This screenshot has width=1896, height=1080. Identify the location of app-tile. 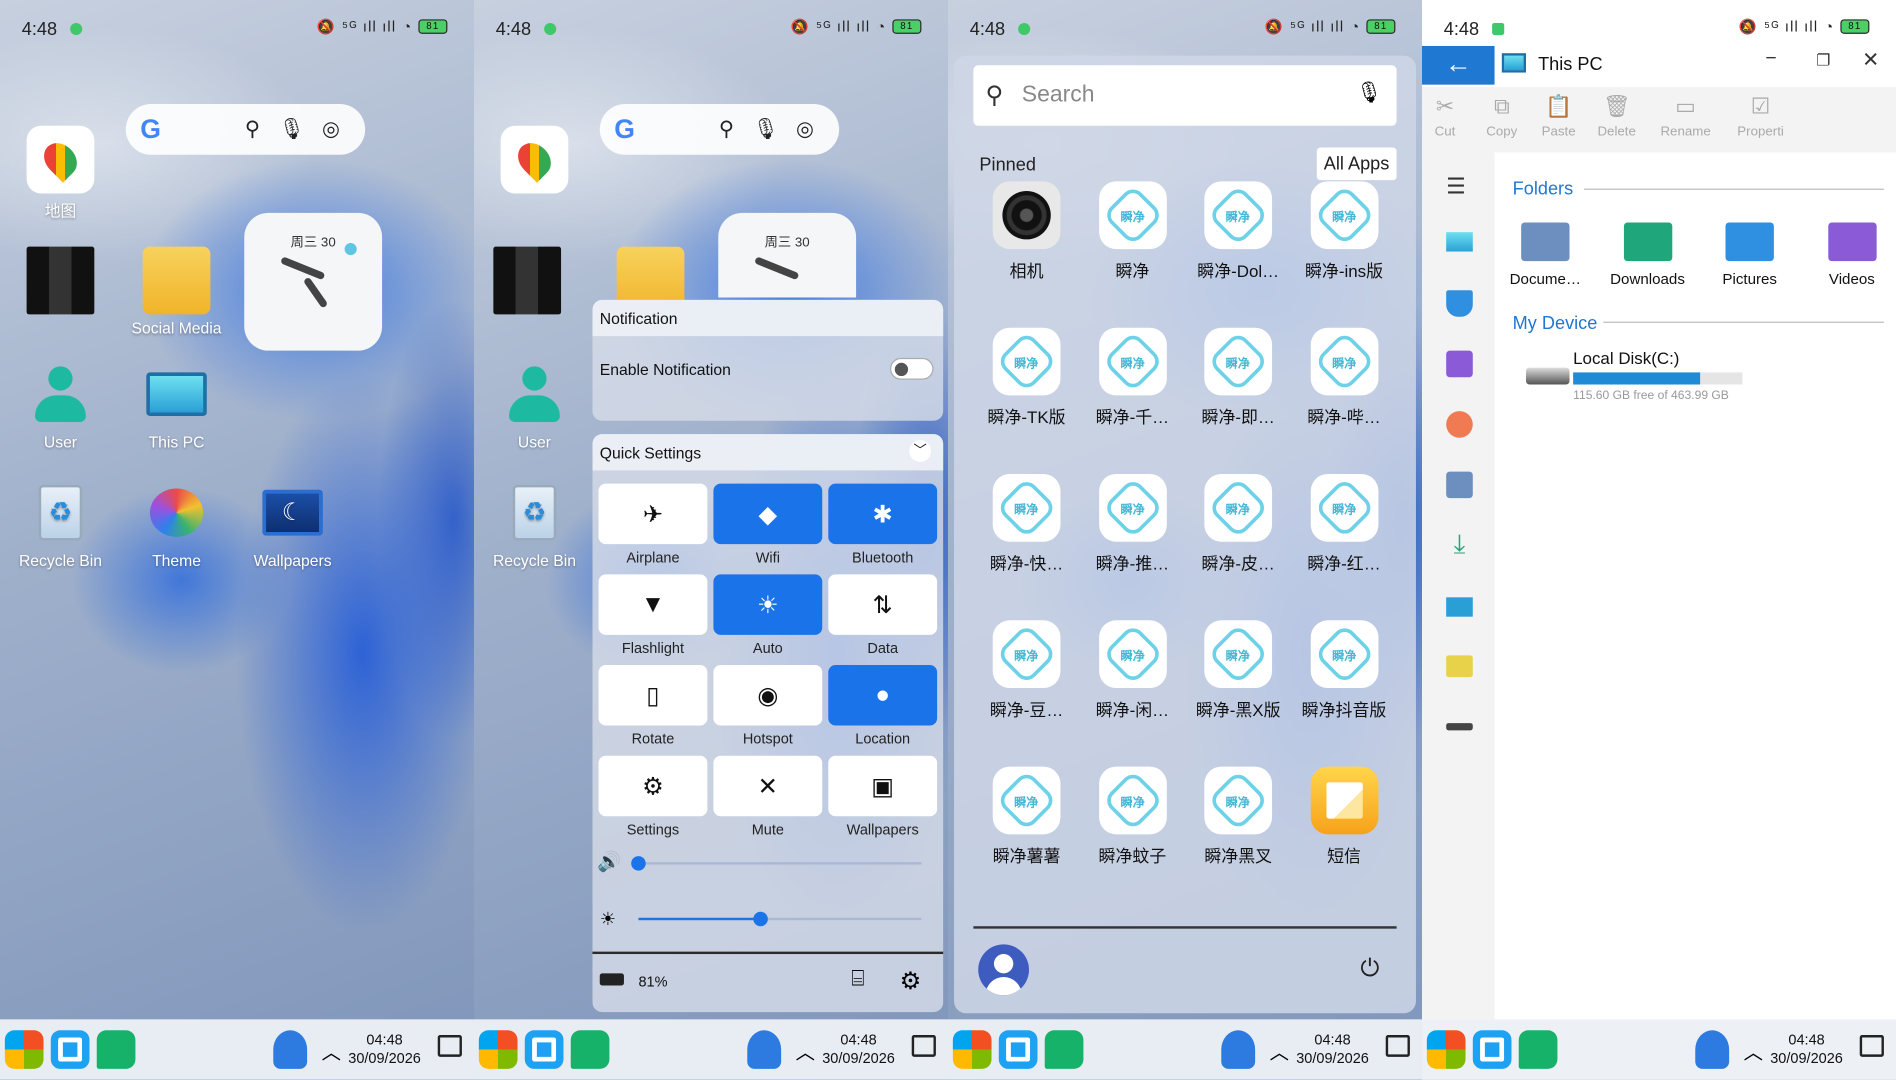
(1344, 800).